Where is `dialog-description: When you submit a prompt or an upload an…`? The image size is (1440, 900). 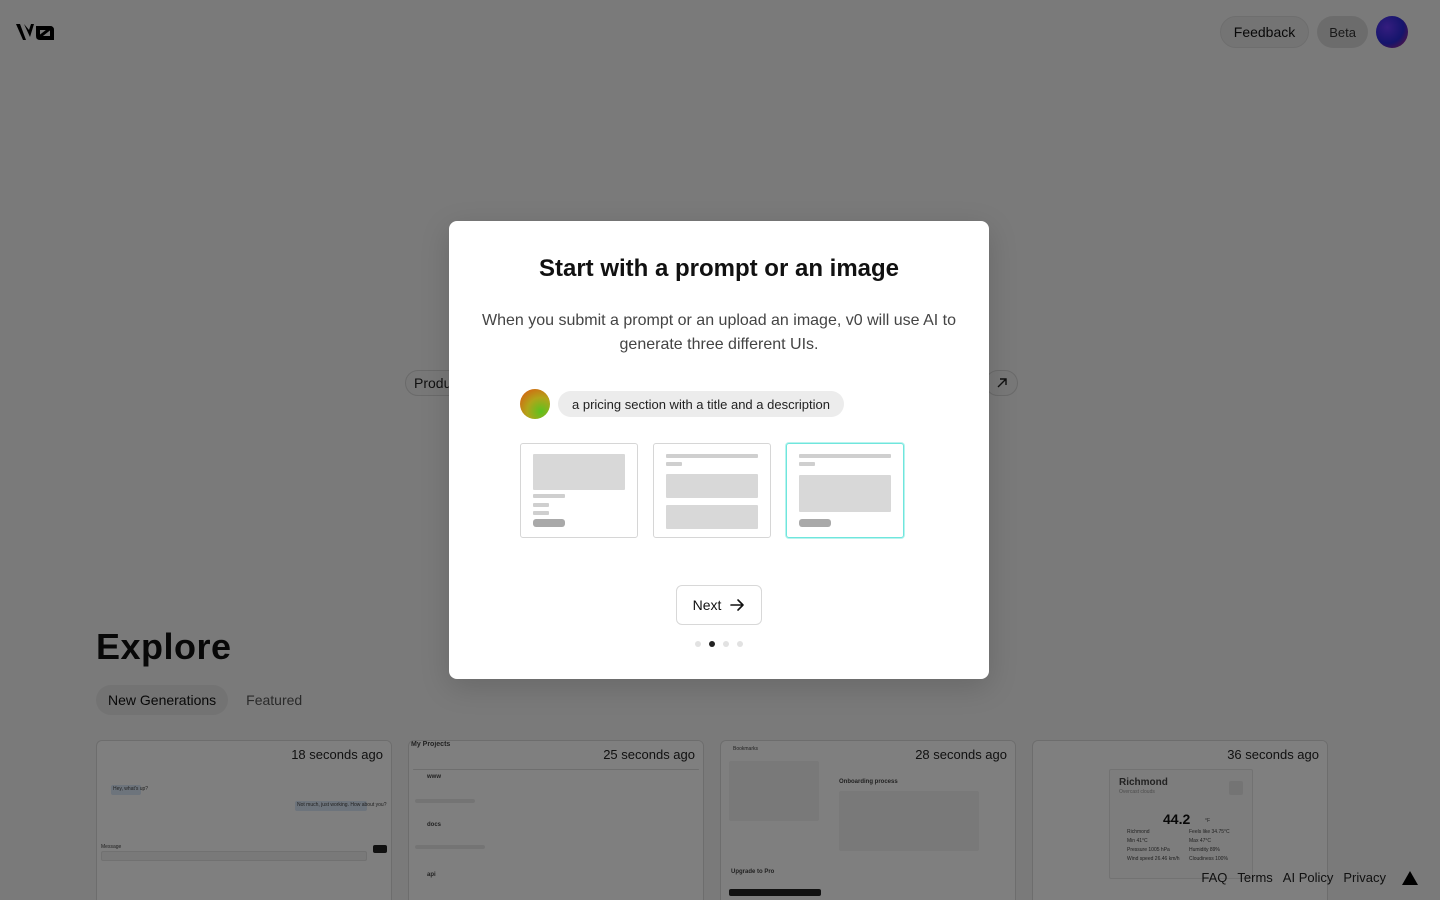
dialog-description: When you submit a prompt or an upload an… is located at coordinates (719, 332).